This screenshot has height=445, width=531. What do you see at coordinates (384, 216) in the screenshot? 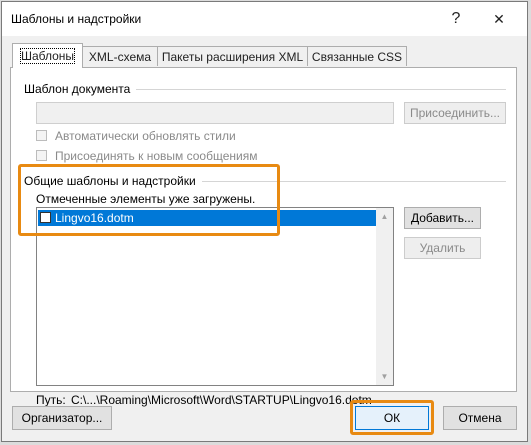
I see `scroll-up-arrow-icon: ▲` at bounding box center [384, 216].